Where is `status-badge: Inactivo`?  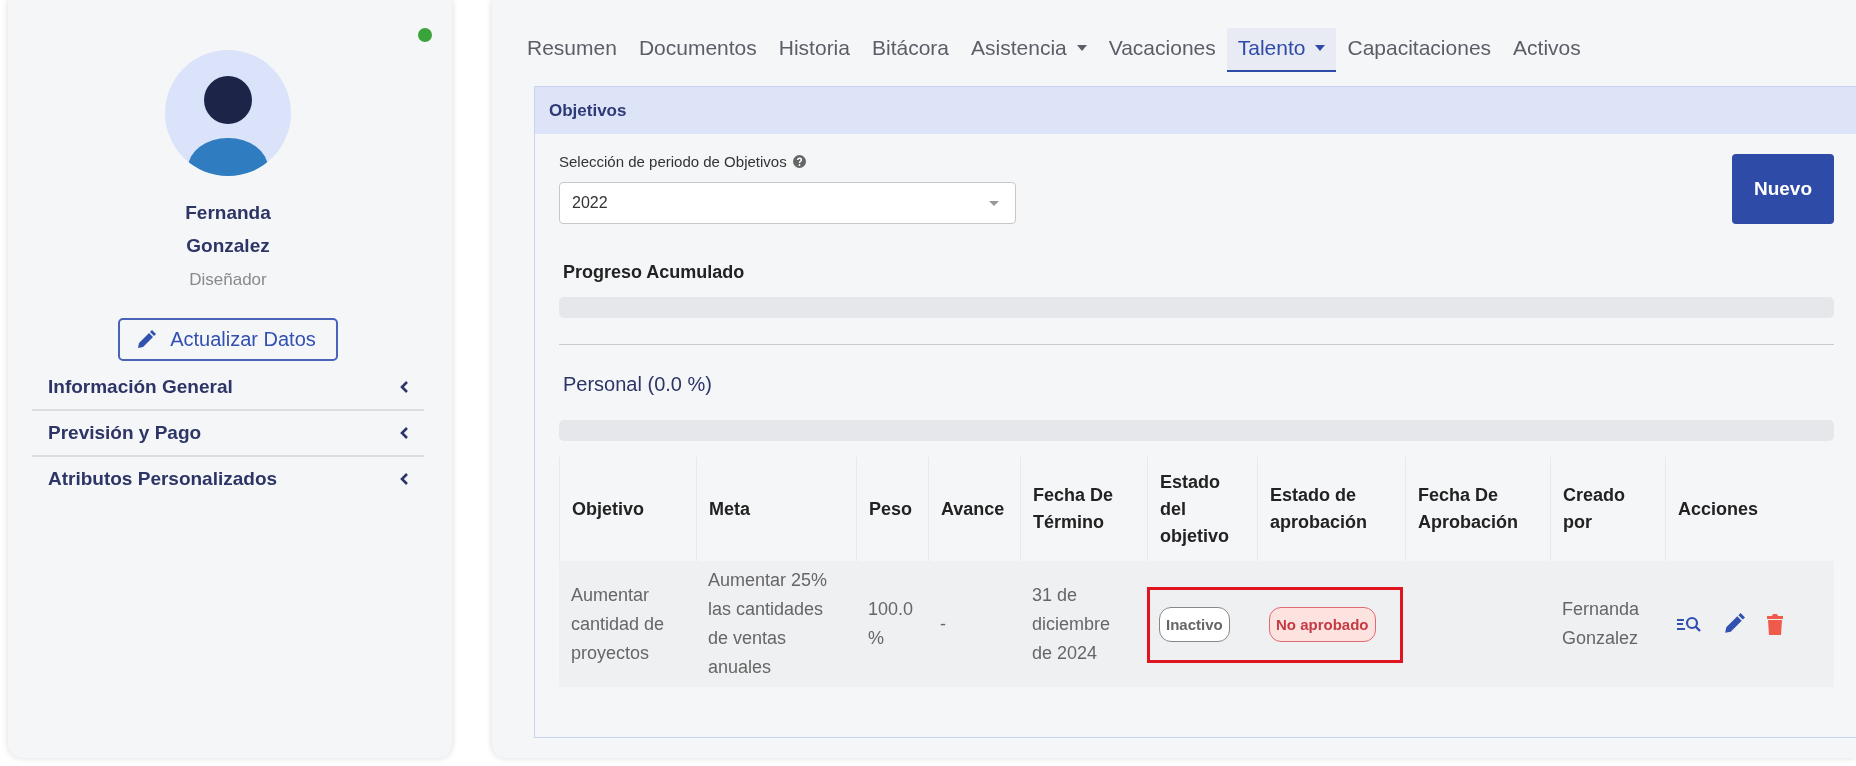 status-badge: Inactivo is located at coordinates (1194, 624).